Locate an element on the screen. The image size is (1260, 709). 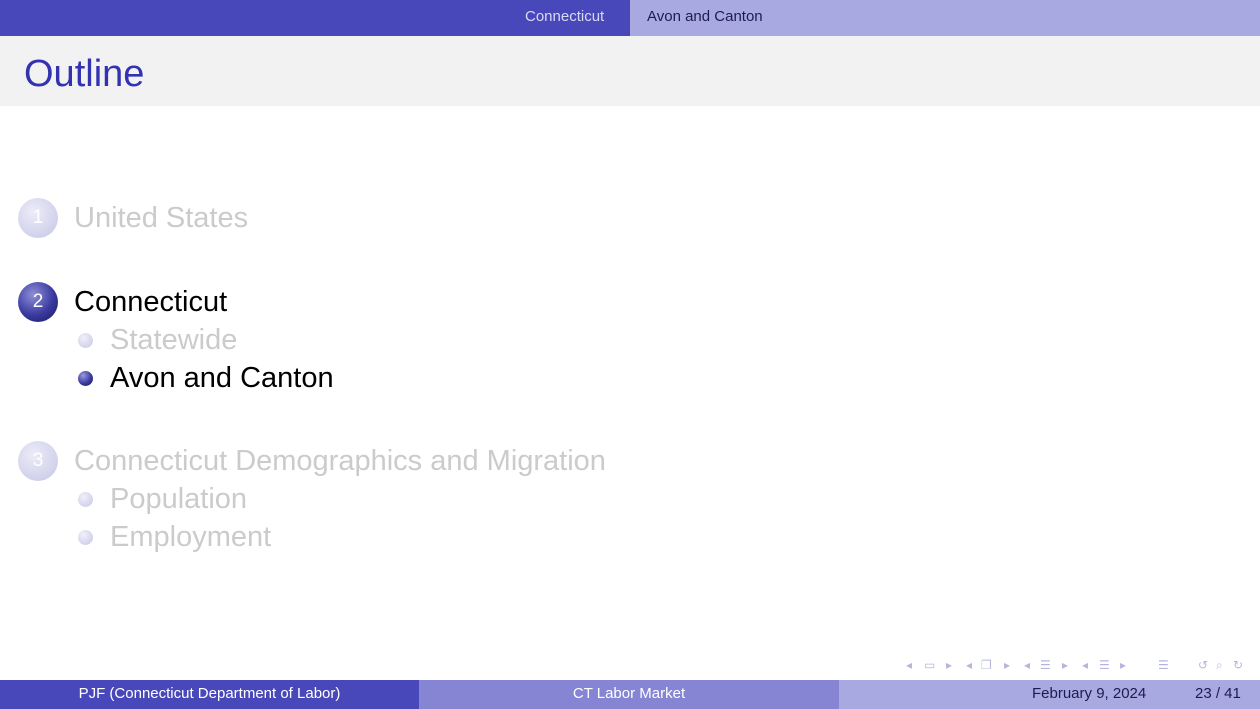
frame-title-band is located at coordinates (630, 71).